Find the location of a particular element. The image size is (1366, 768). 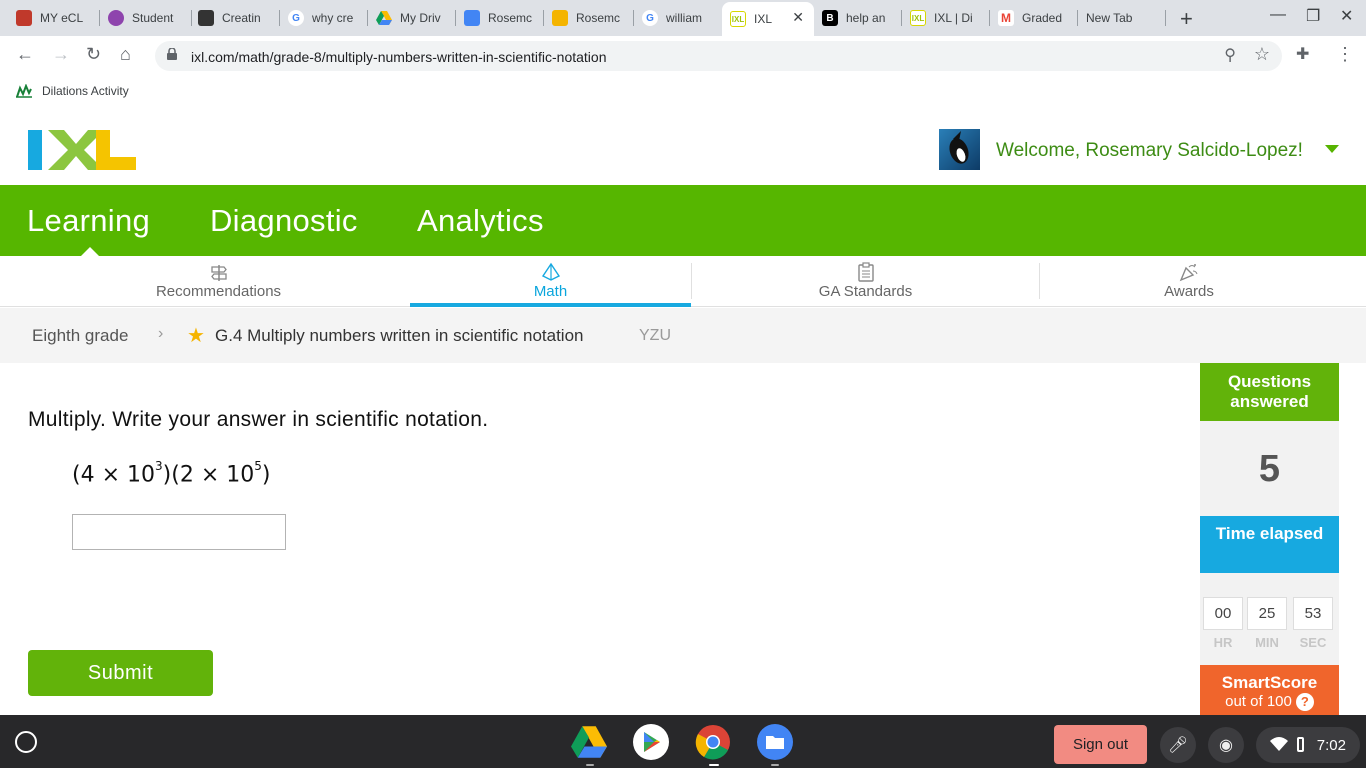

expr-base-b: 10 is located at coordinates (240, 475).